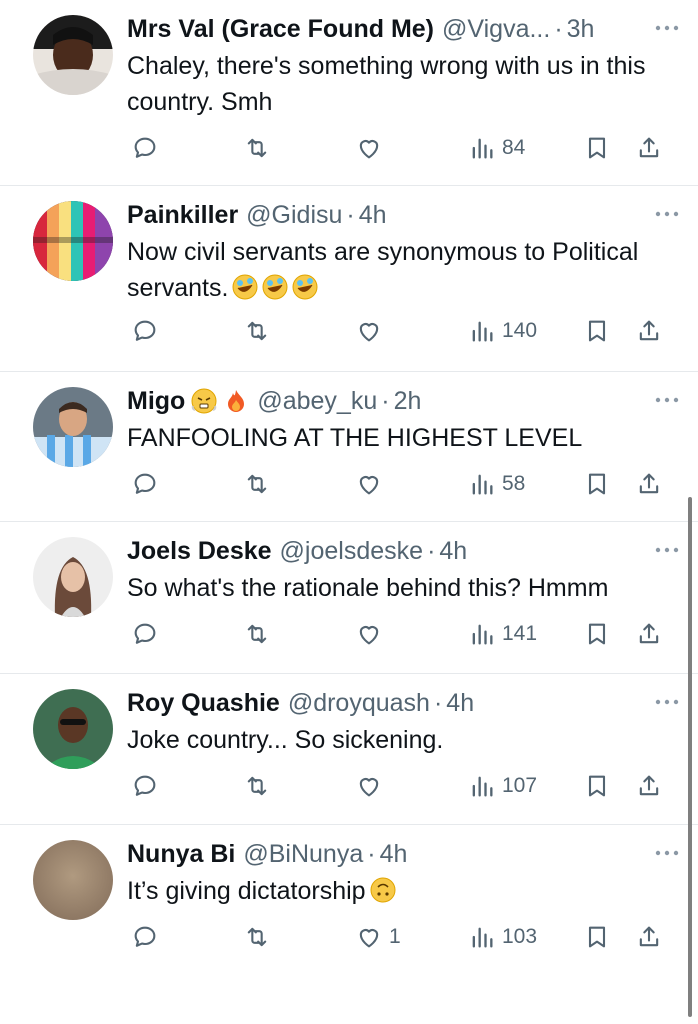 The width and height of the screenshot is (698, 1024). What do you see at coordinates (496, 148) in the screenshot?
I see `views-button: 84` at bounding box center [496, 148].